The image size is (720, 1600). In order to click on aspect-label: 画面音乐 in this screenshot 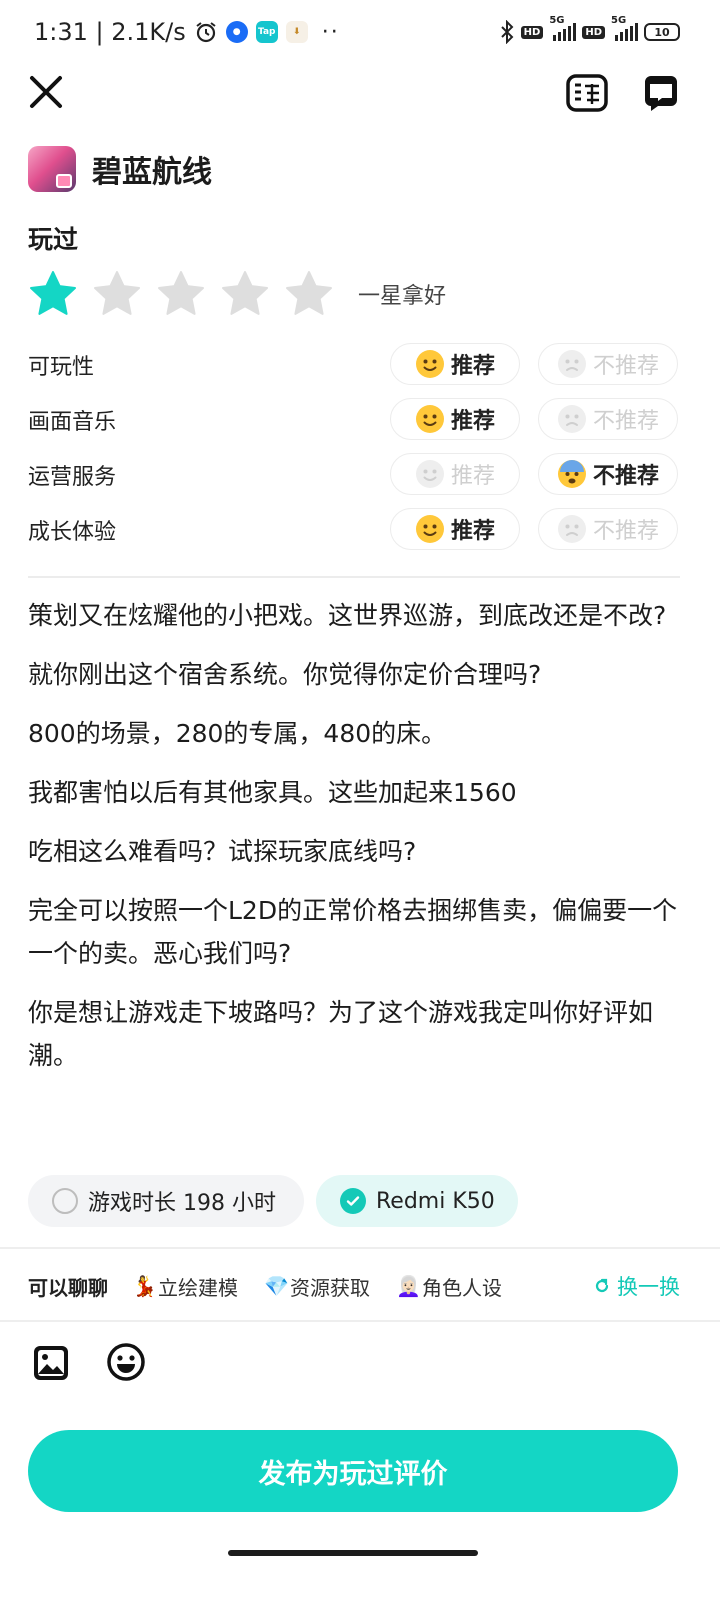, I will do `click(72, 422)`.